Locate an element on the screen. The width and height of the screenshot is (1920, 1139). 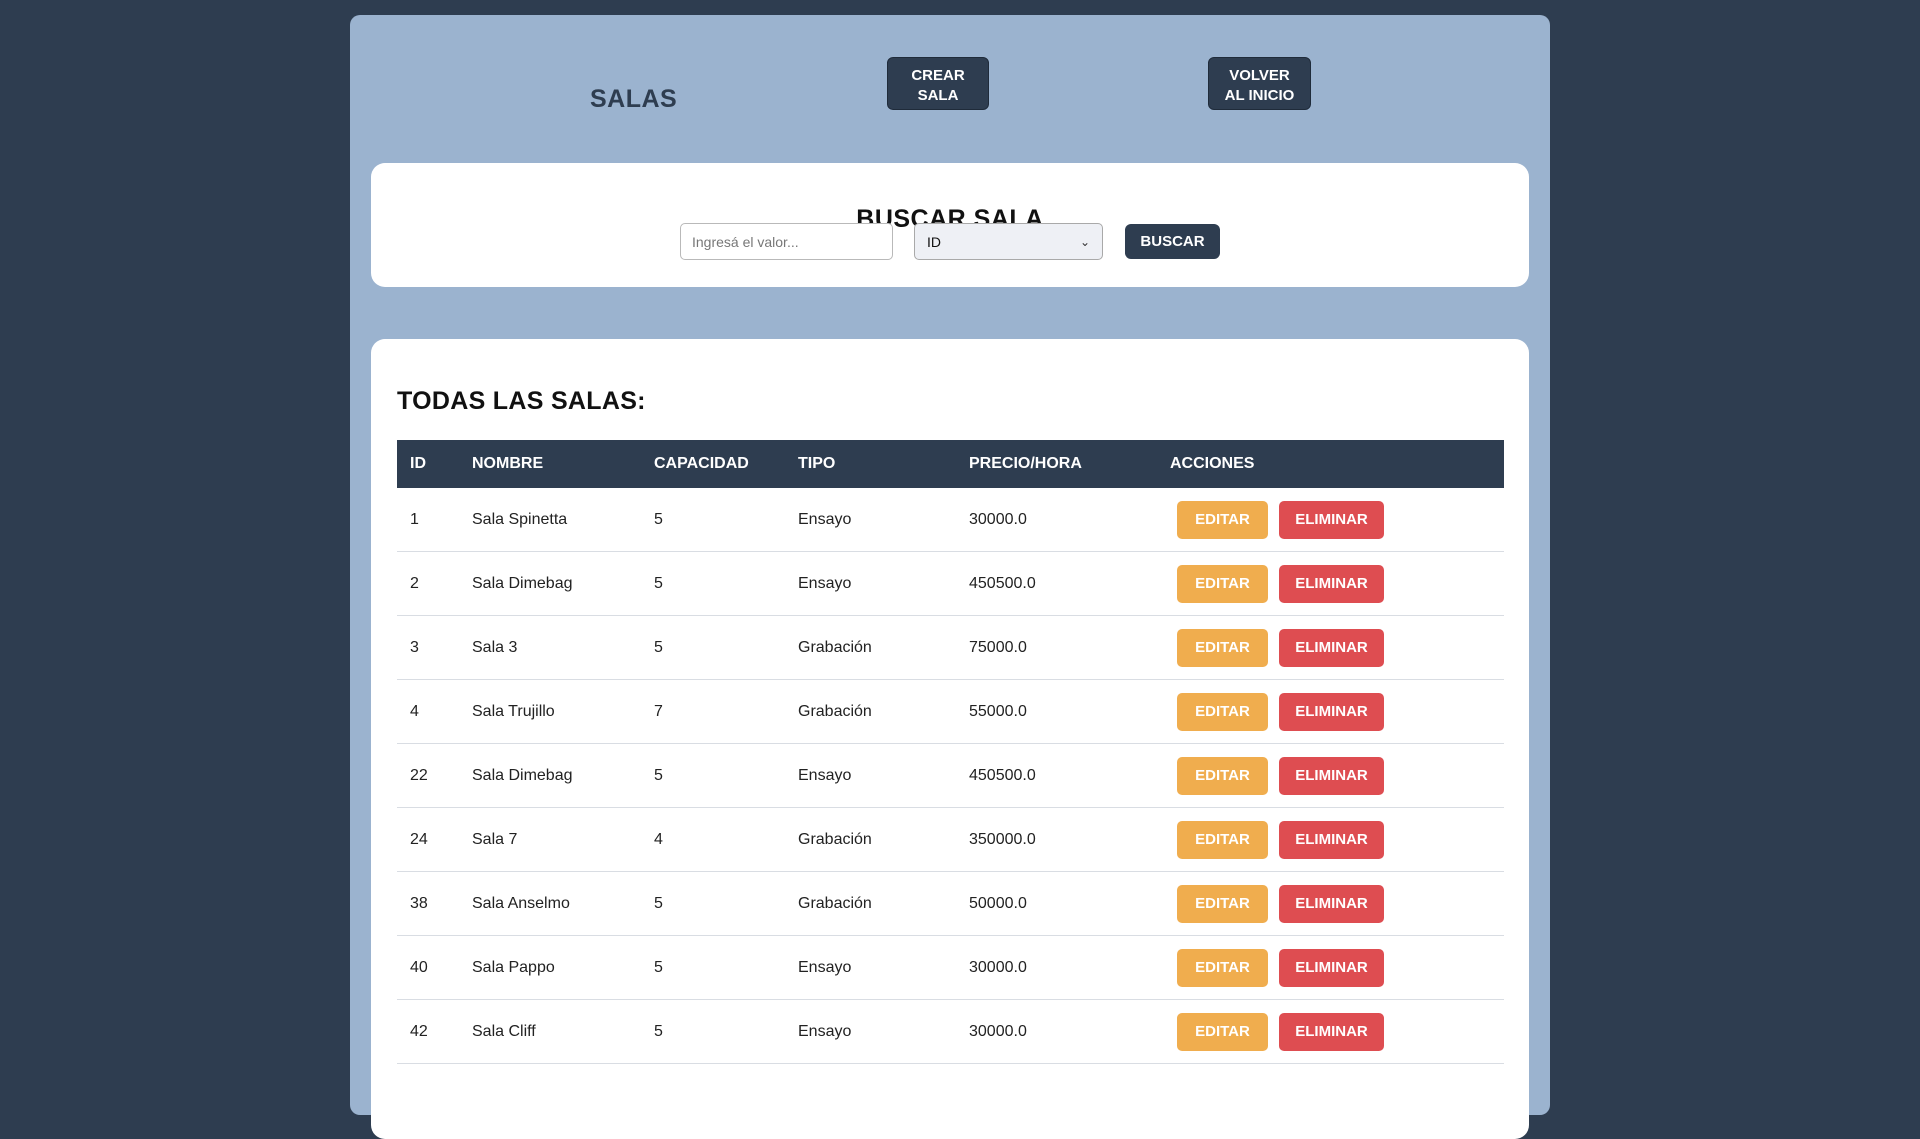
back-home-label-line1: VOLVER is located at coordinates (1259, 75).